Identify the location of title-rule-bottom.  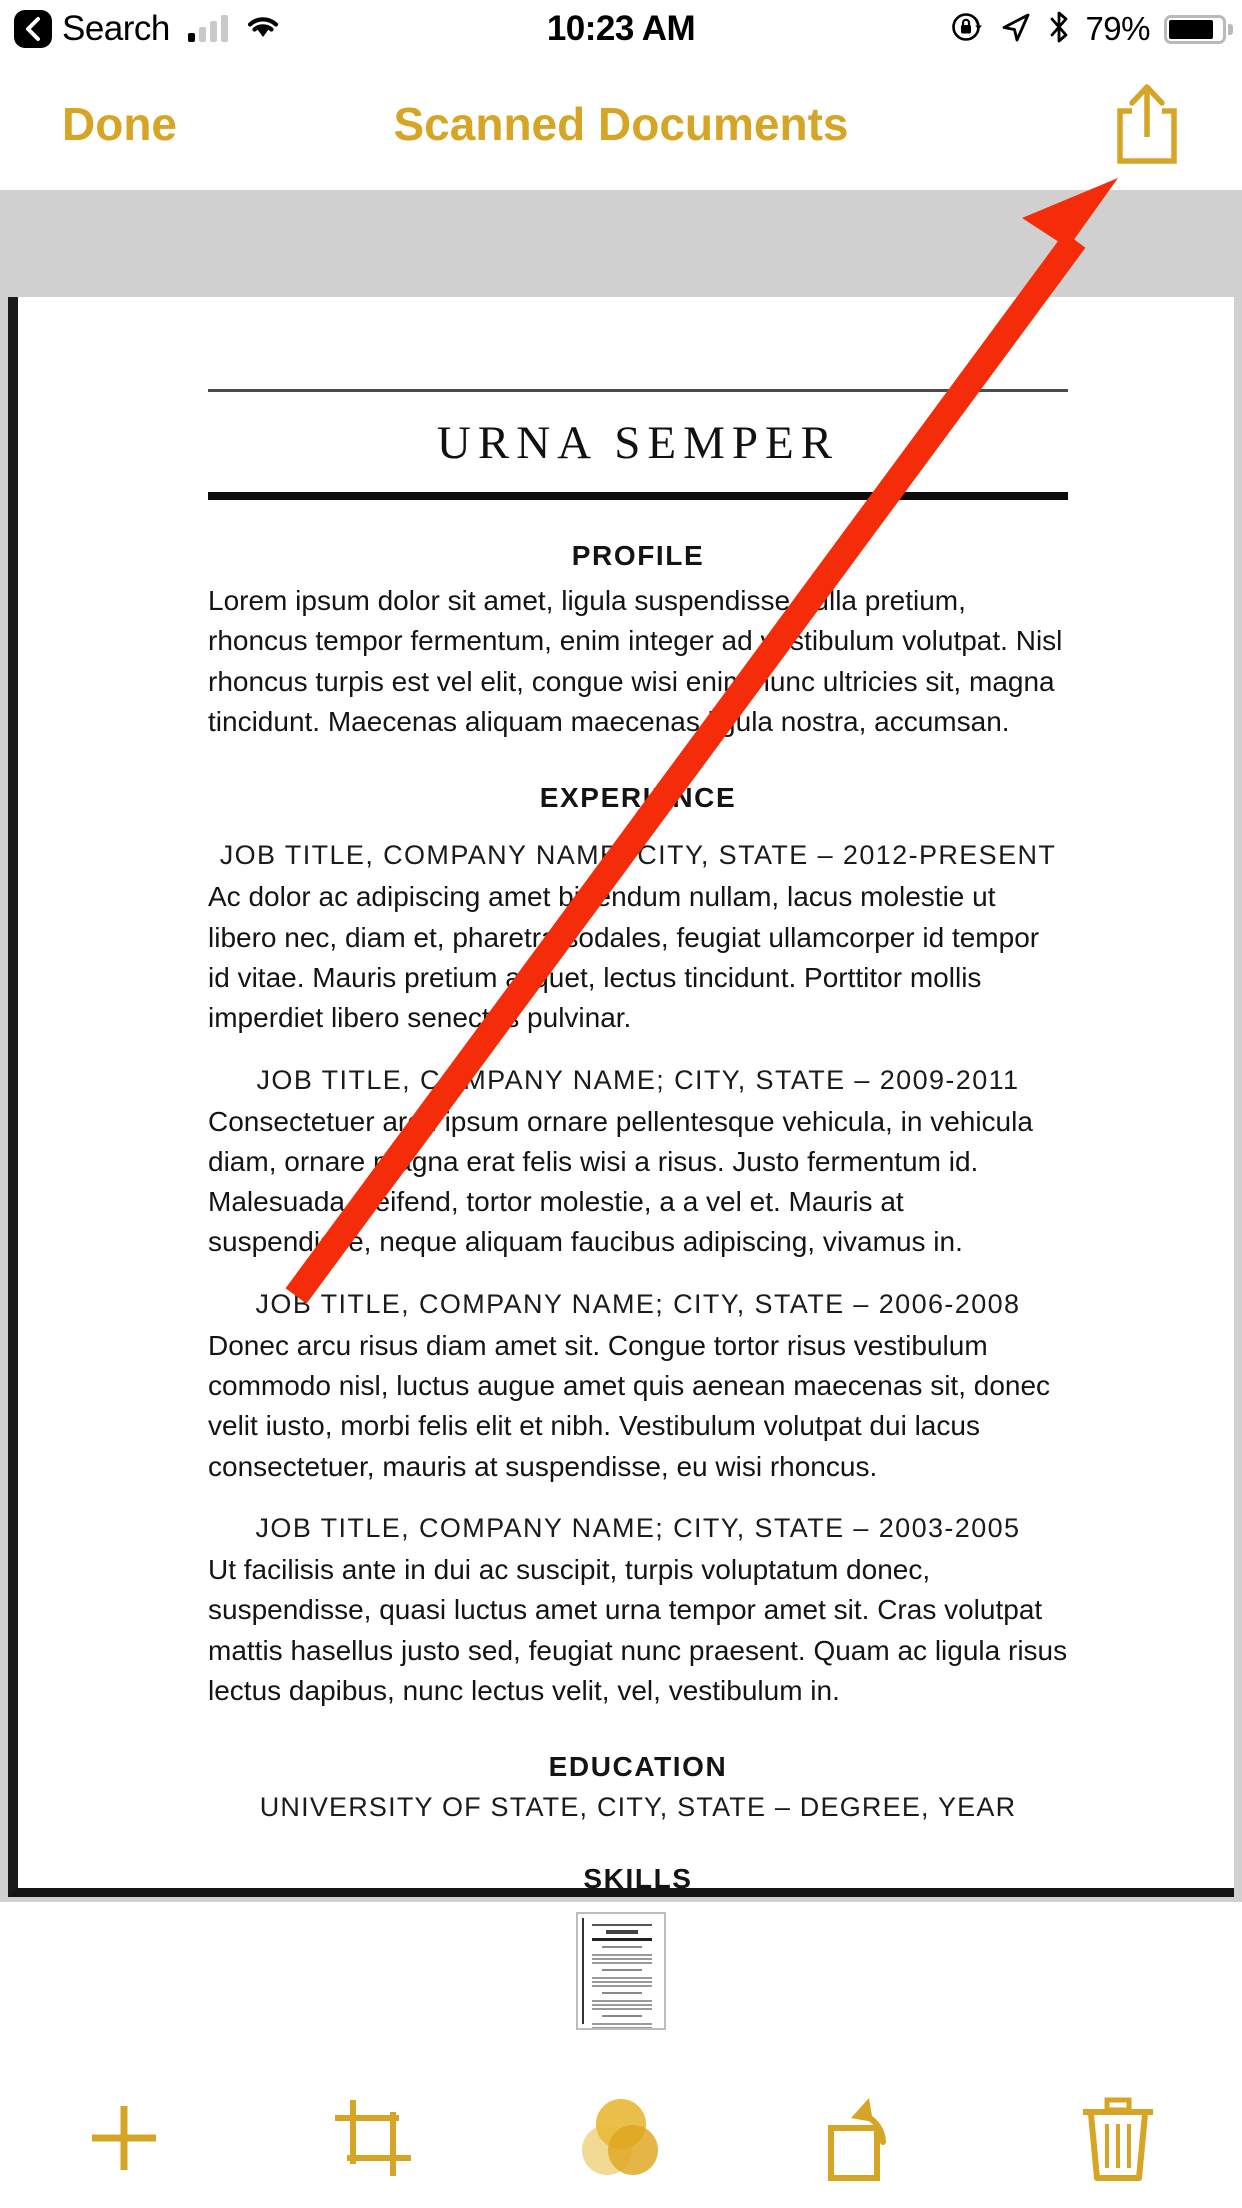
(638, 496).